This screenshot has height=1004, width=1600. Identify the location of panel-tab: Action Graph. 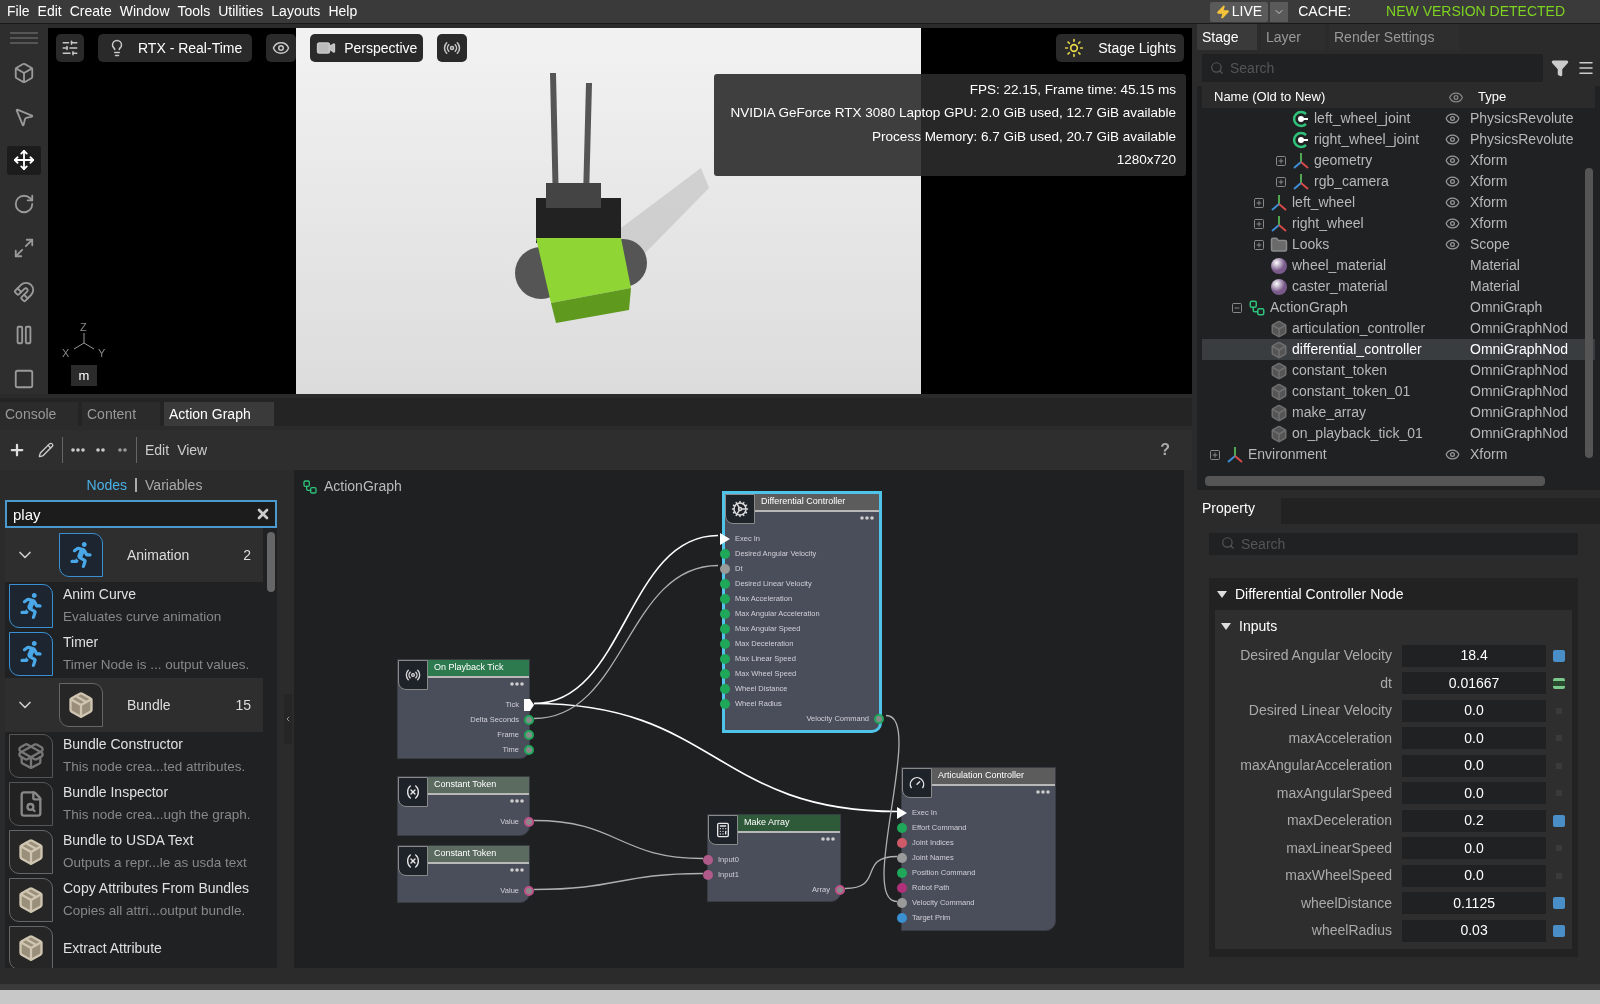
(219, 414).